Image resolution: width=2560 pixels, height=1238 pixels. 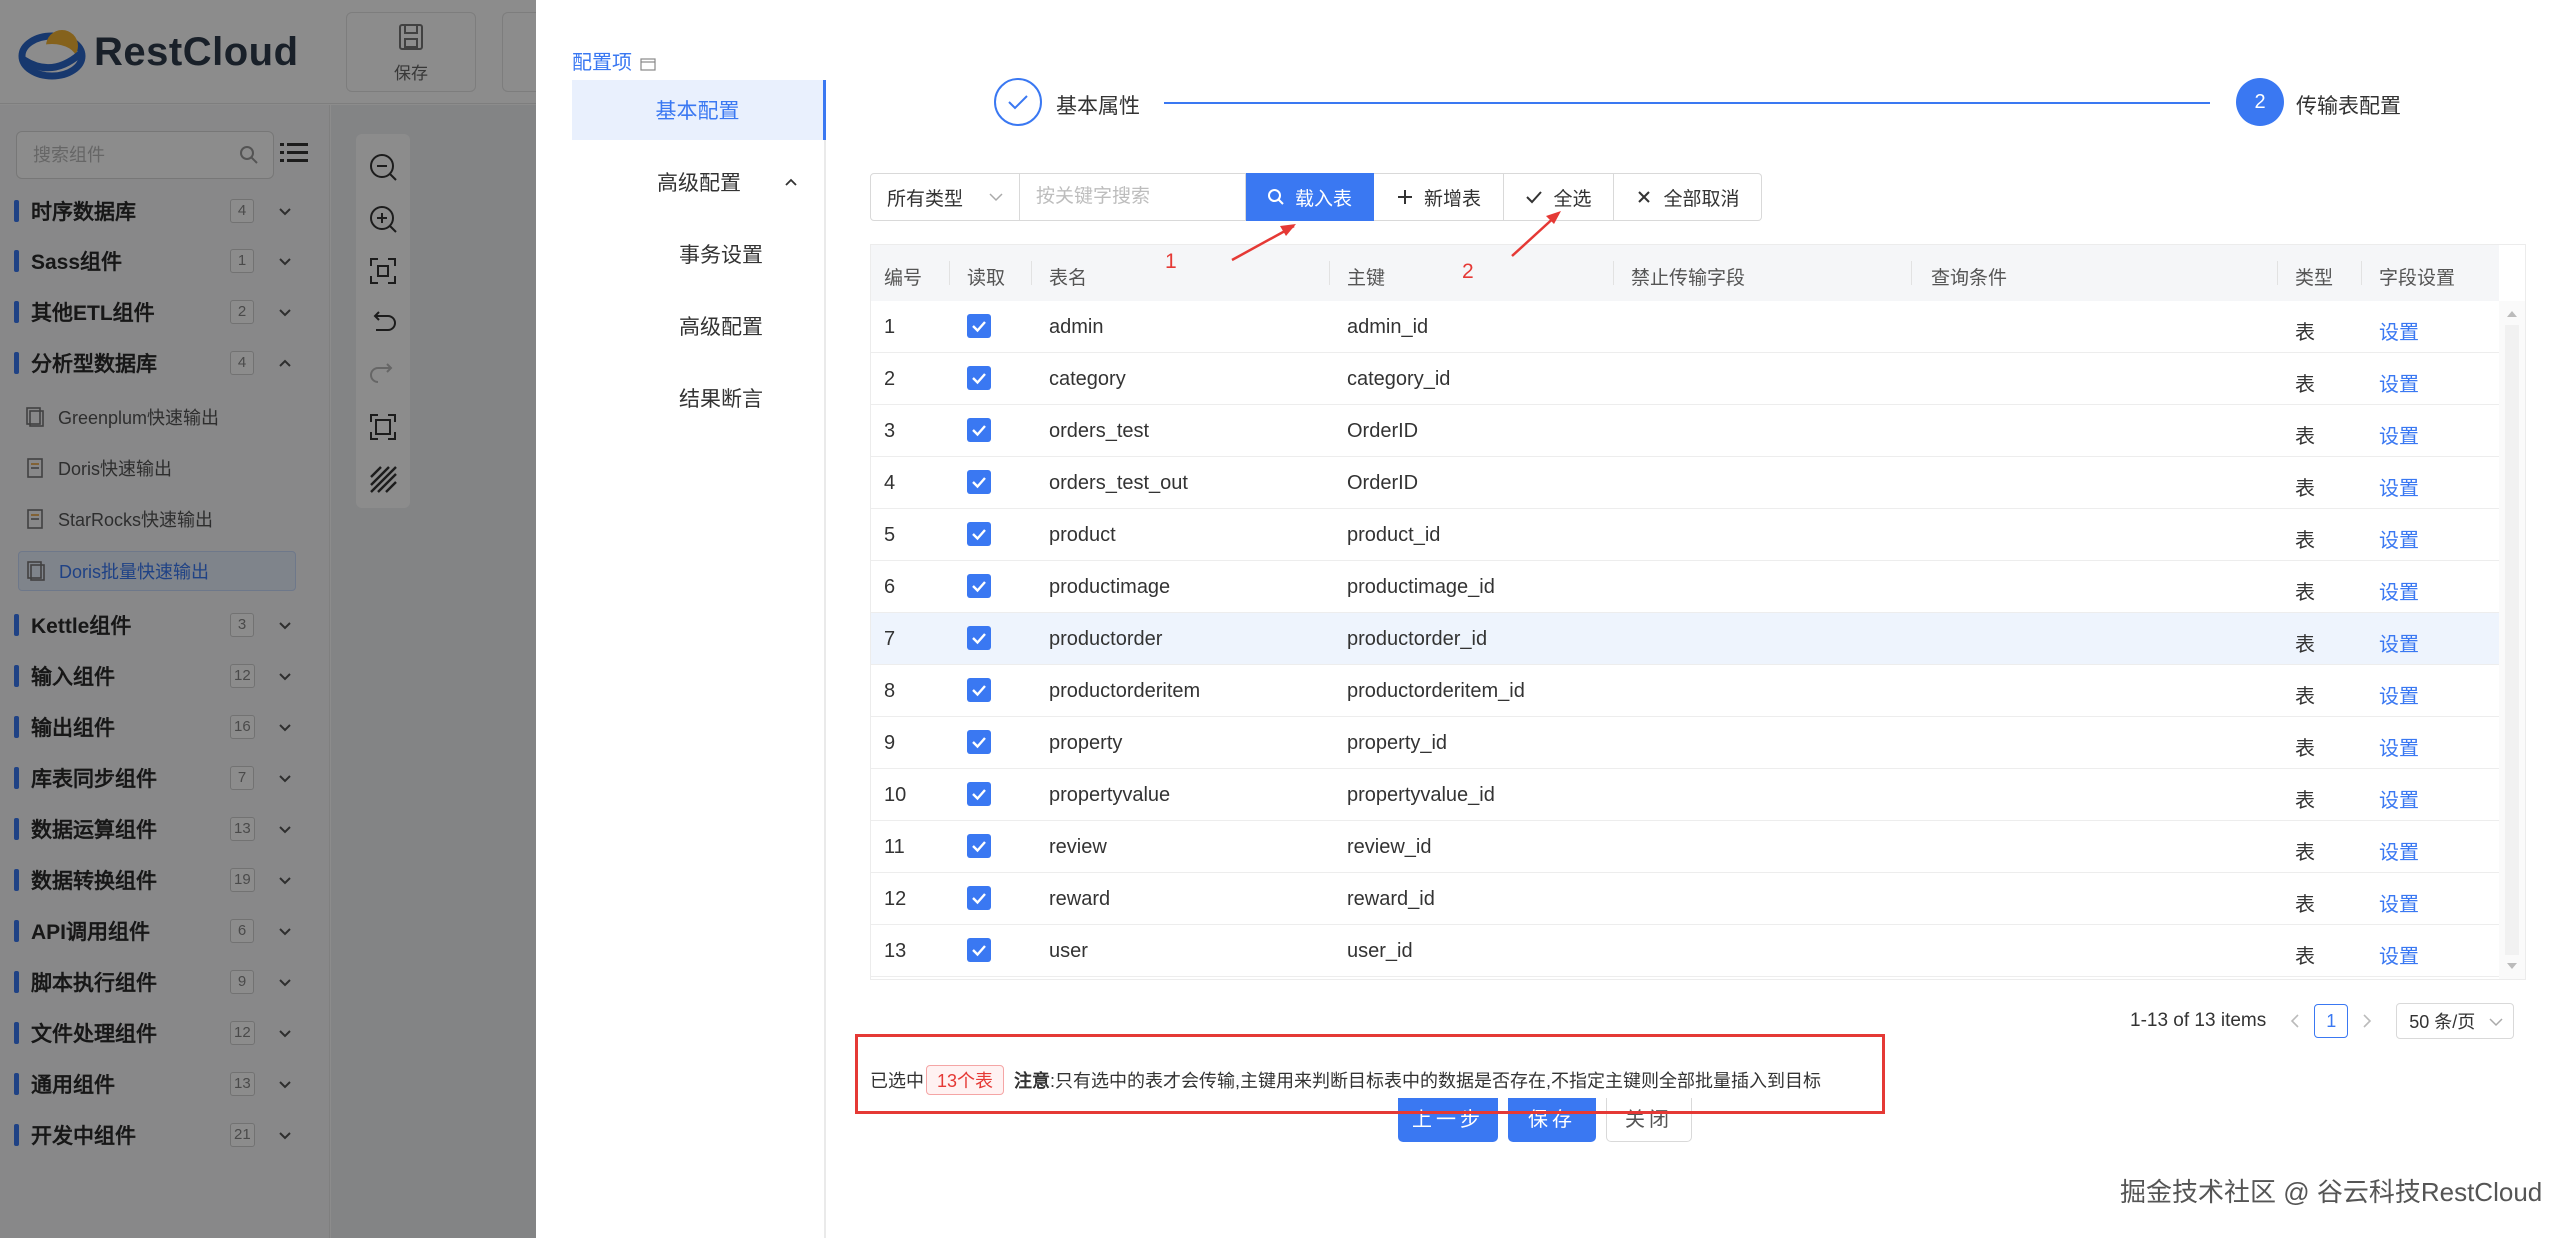 What do you see at coordinates (2455, 1021) in the screenshot?
I see `page-size-select: 50 条/页` at bounding box center [2455, 1021].